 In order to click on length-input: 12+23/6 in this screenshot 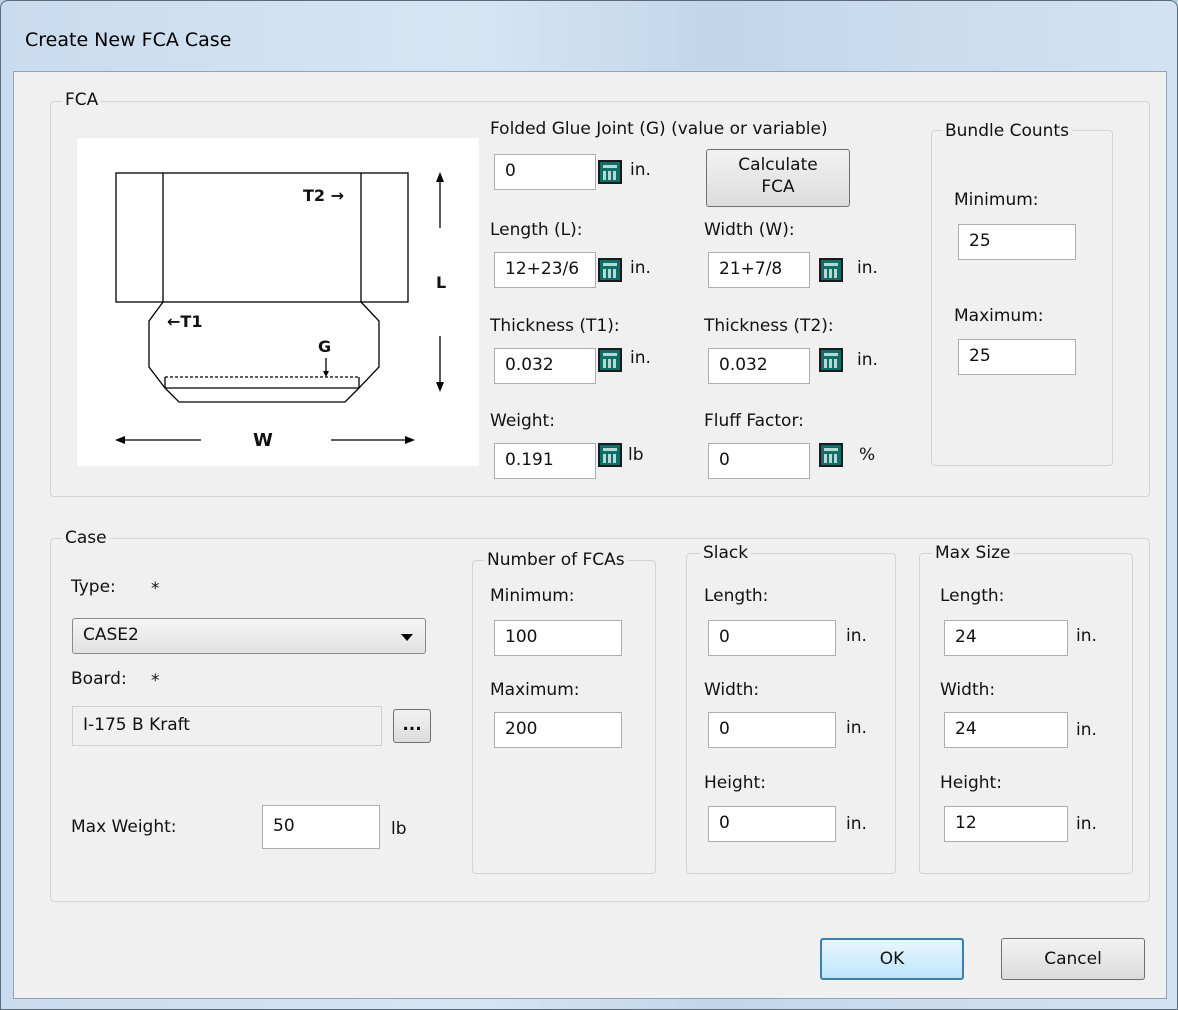, I will do `click(545, 270)`.